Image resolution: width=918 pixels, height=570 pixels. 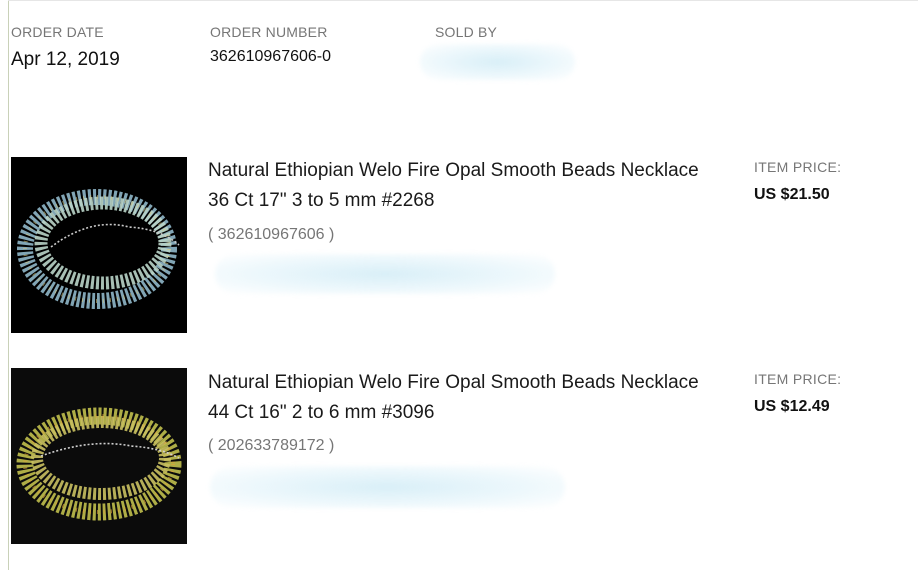 I want to click on seller-name-redacted, so click(x=497, y=62).